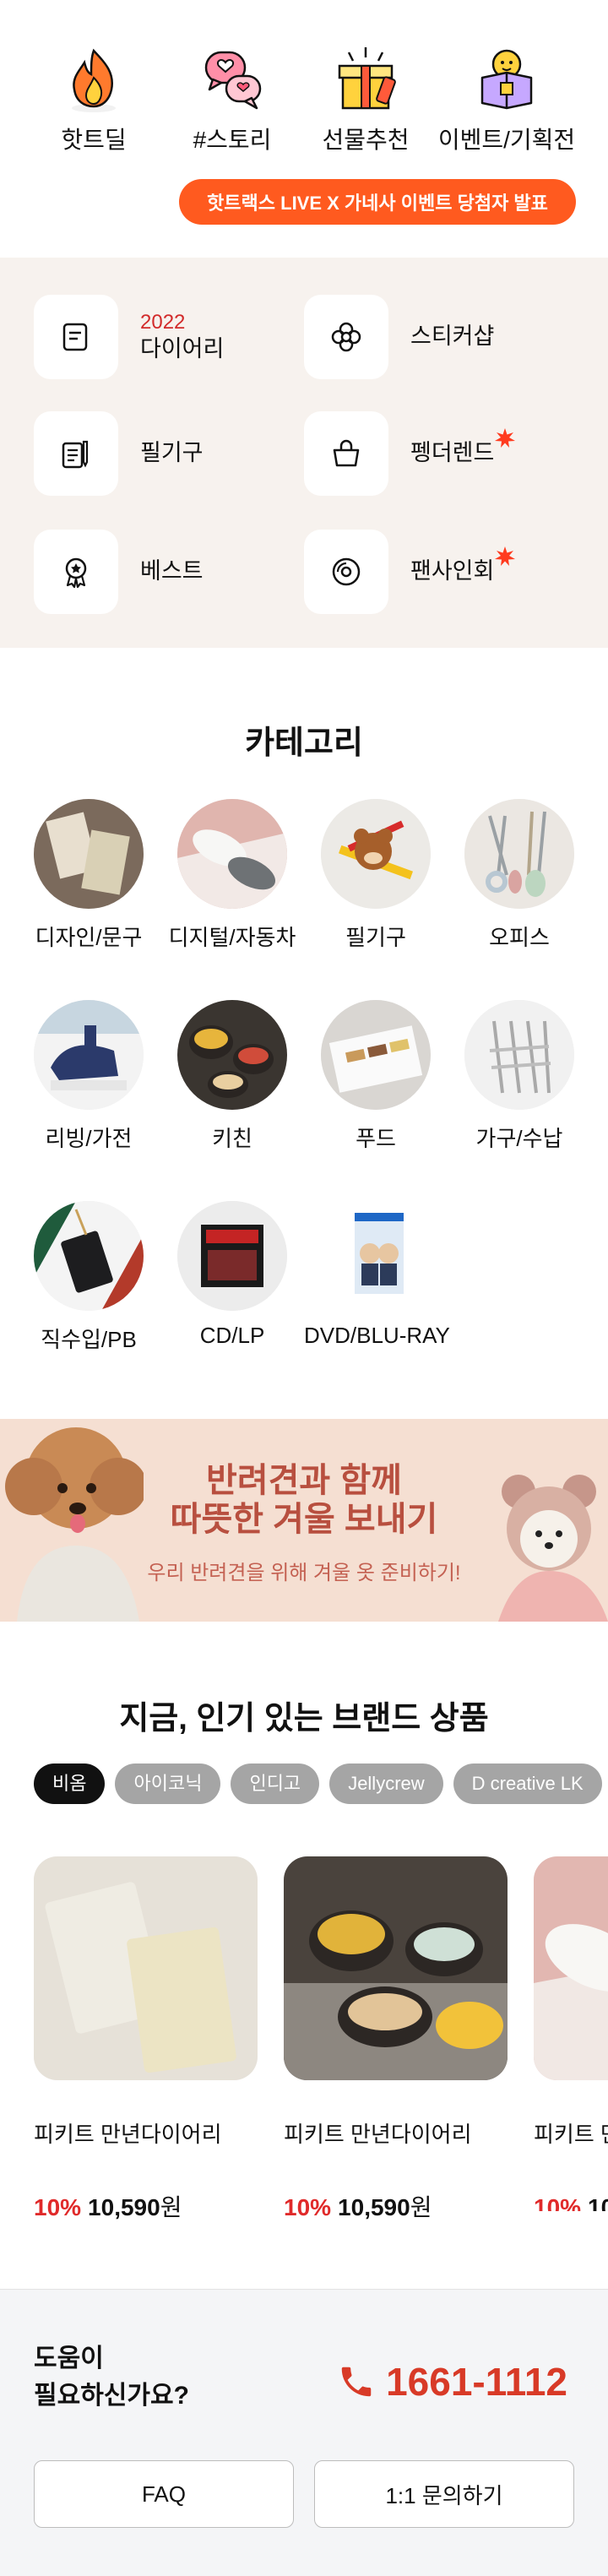  What do you see at coordinates (304, 2432) in the screenshot?
I see `help-section: 도움이 필요하신가요? 1661-1112 FAQ 1:1 문의하기` at bounding box center [304, 2432].